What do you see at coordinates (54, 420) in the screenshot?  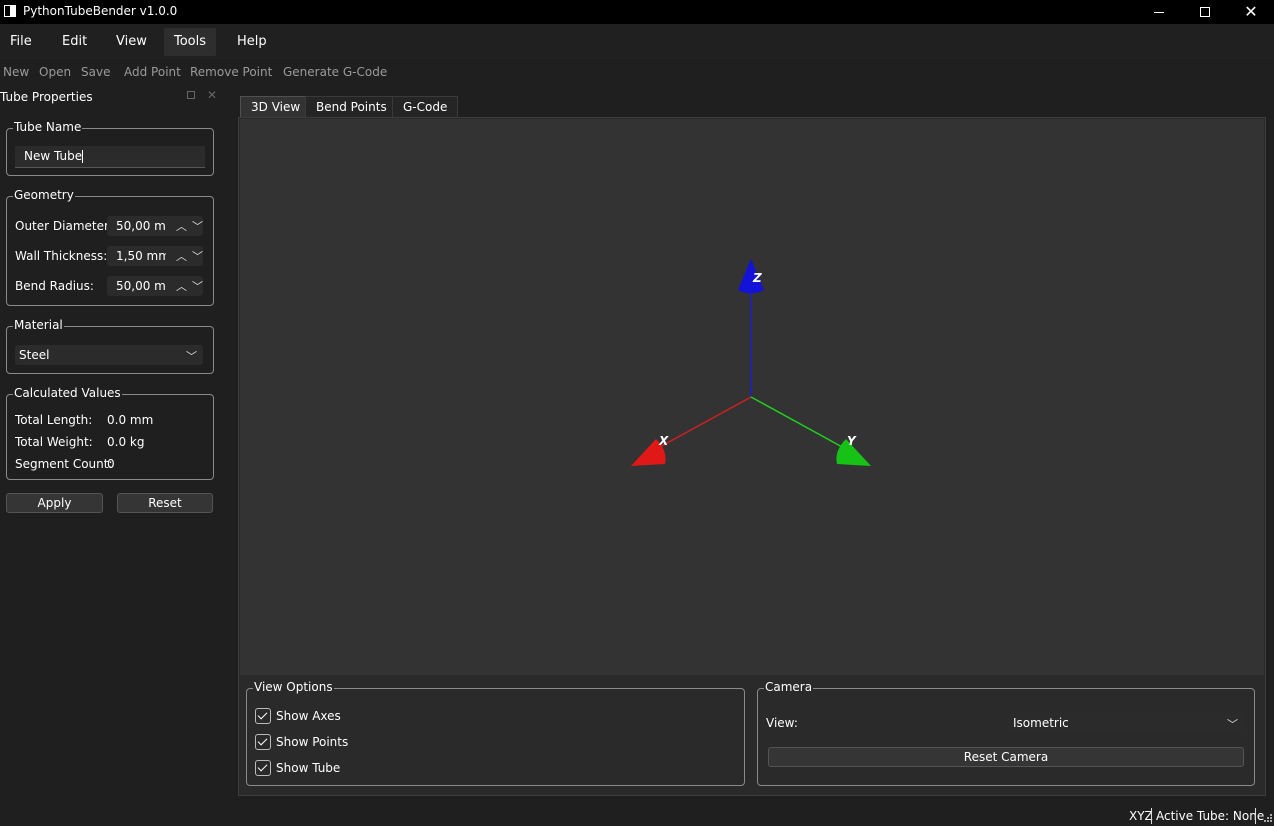 I see `total-length-label: Total Length:` at bounding box center [54, 420].